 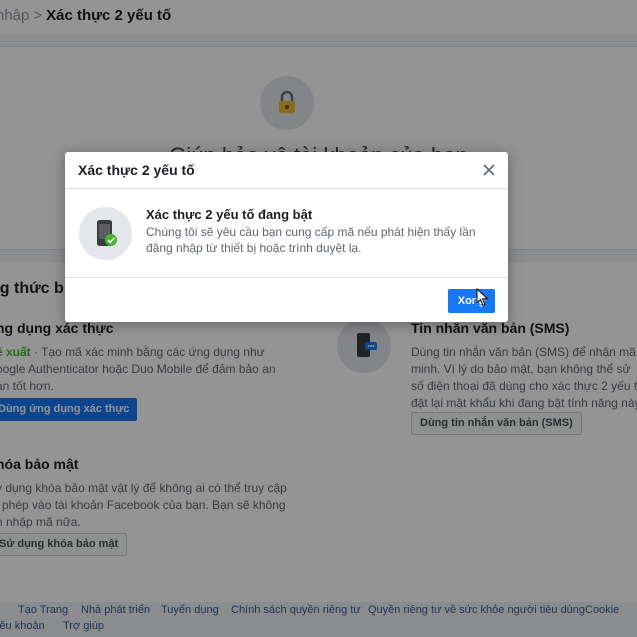 I want to click on phone-check-icon, so click(x=105, y=233).